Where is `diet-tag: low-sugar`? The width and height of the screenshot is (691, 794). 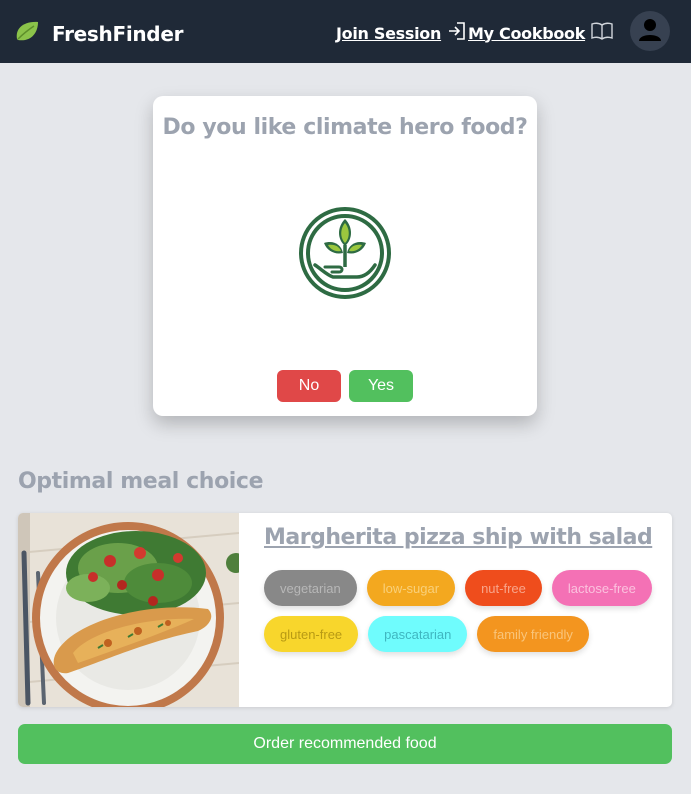
diet-tag: low-sugar is located at coordinates (411, 588).